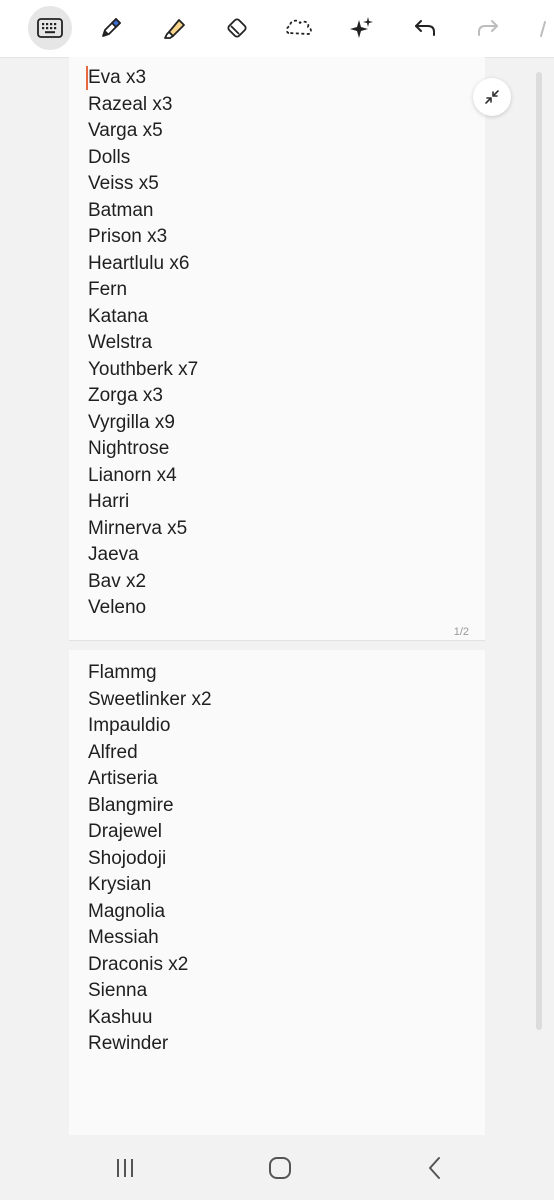  What do you see at coordinates (120, 342) in the screenshot?
I see `text-line: Welstra` at bounding box center [120, 342].